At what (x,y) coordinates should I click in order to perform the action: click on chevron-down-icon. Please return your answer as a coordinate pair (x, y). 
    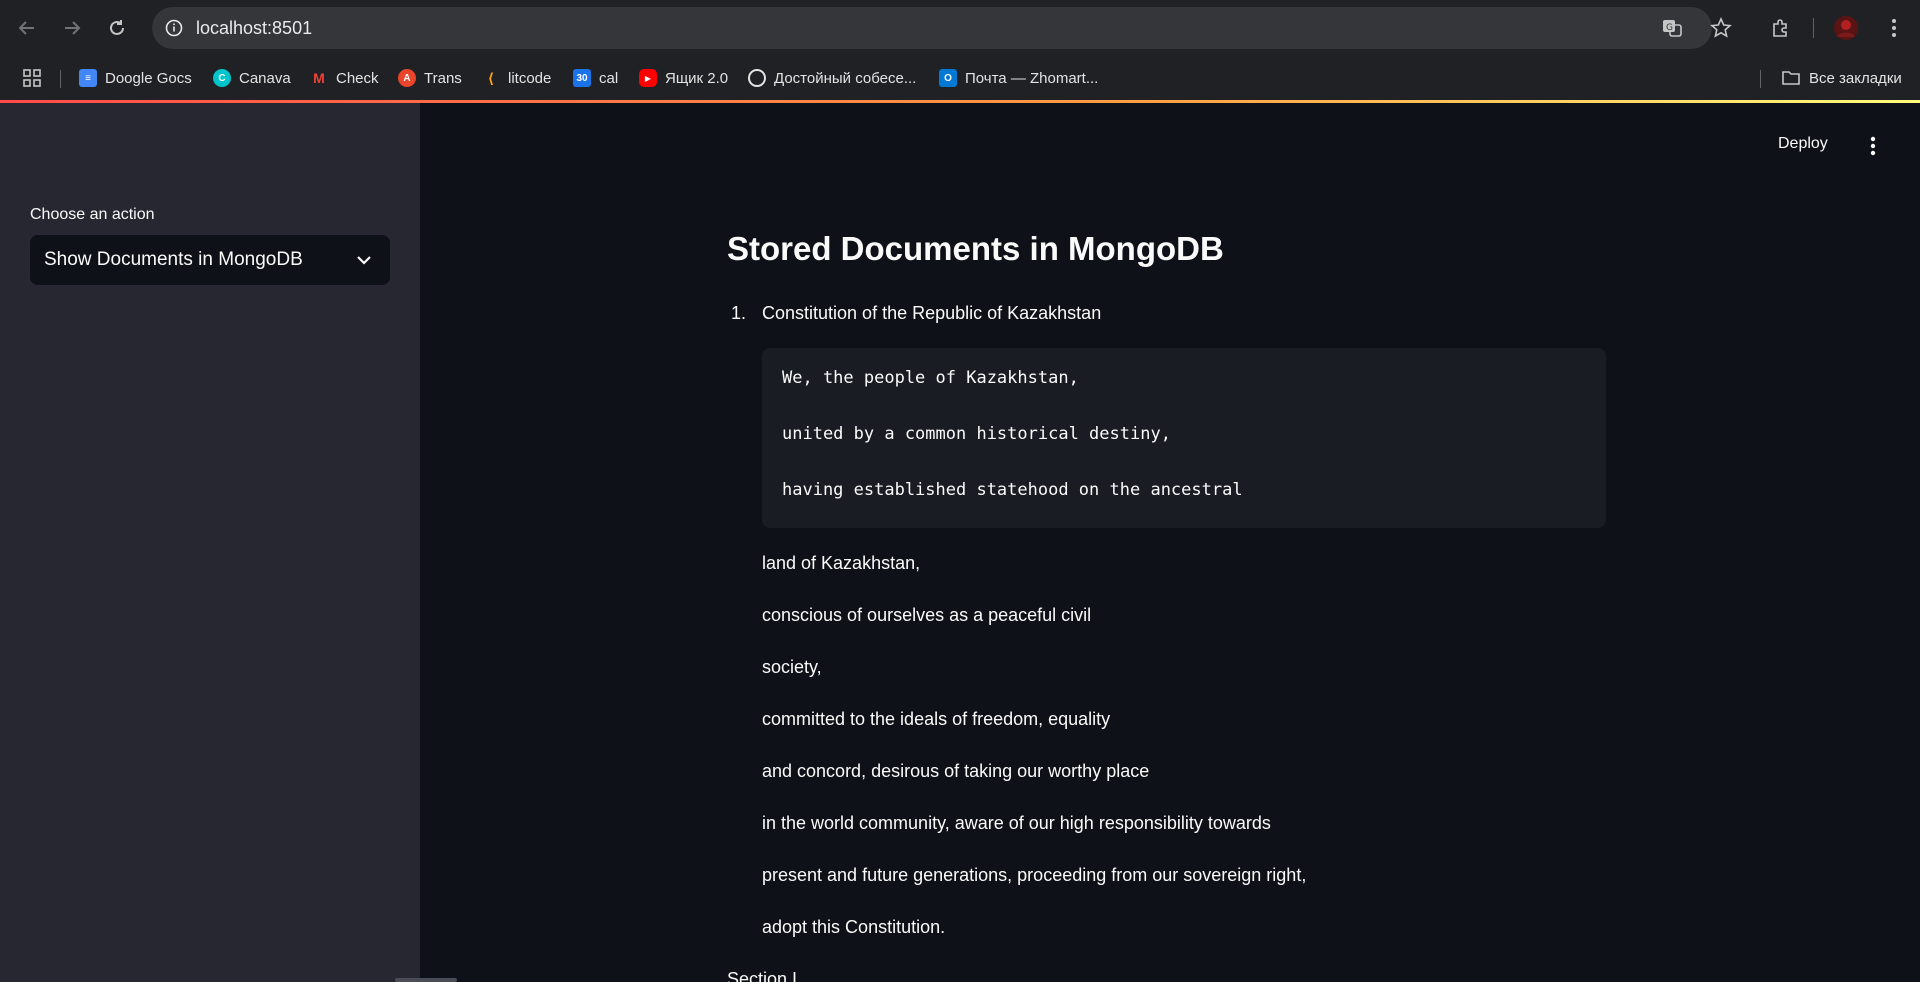
    Looking at the image, I should click on (364, 260).